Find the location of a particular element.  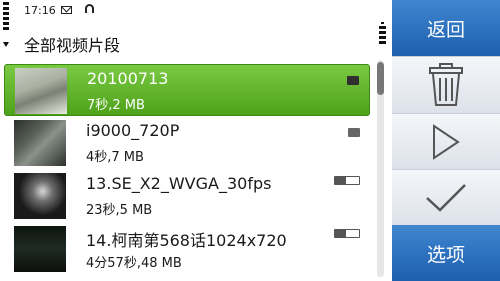

delete-button is located at coordinates (446, 84).